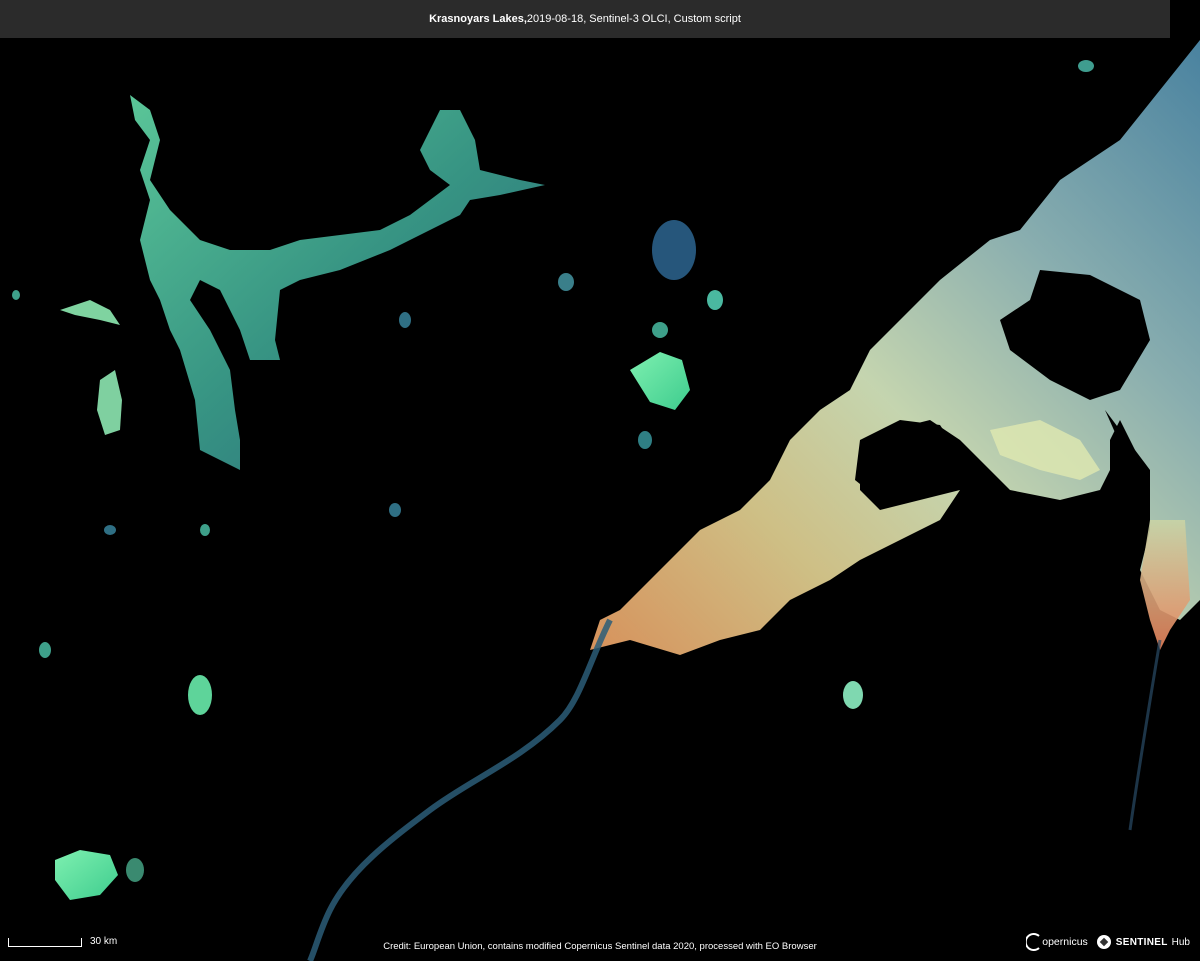 The image size is (1200, 961). Describe the element at coordinates (1065, 942) in the screenshot. I see `copernicus-label: opernicus` at that location.